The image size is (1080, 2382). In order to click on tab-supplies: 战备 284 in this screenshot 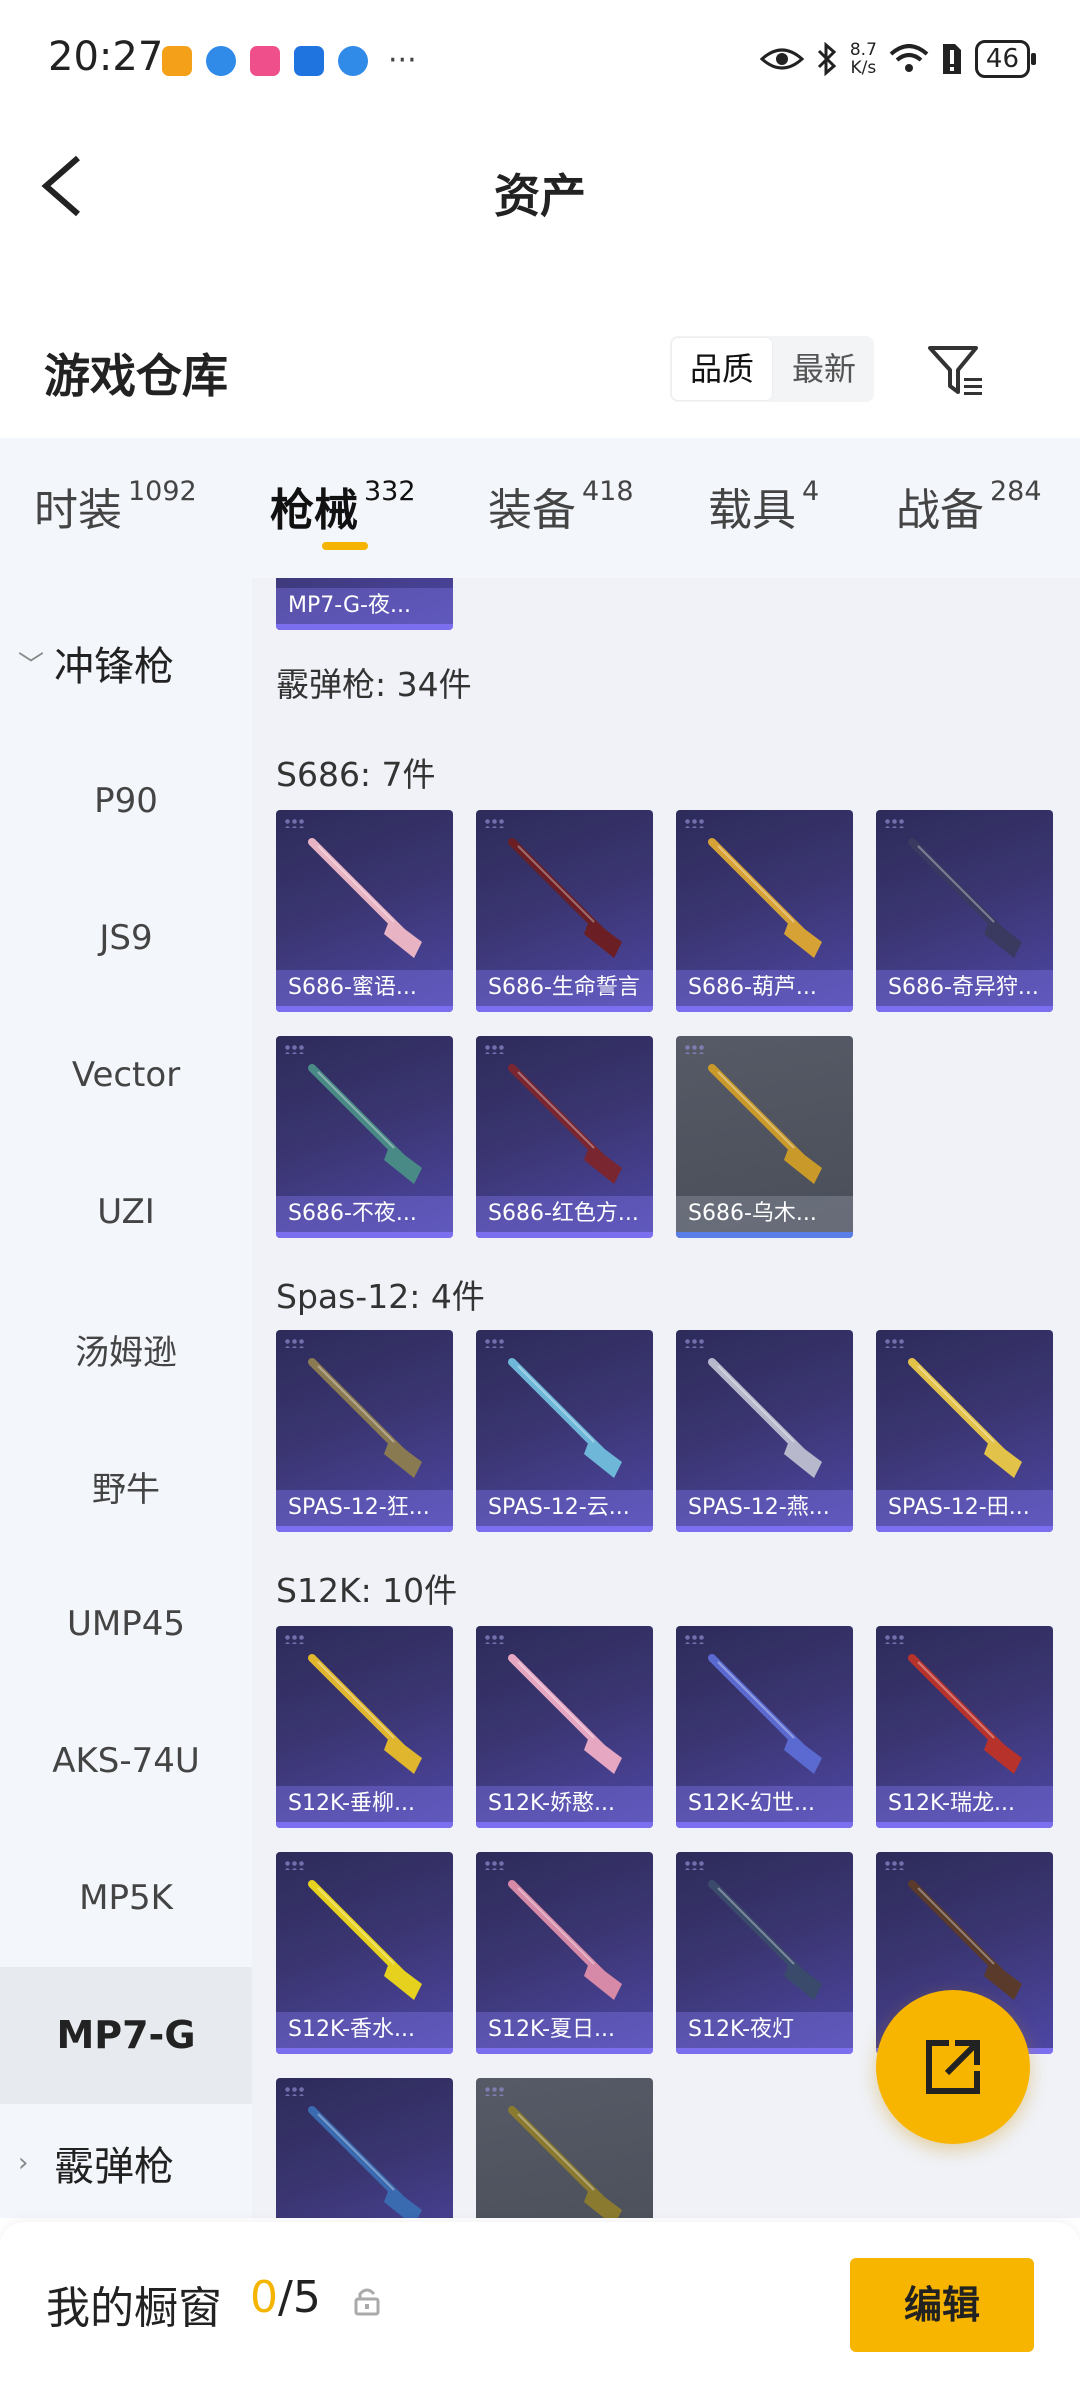, I will do `click(969, 506)`.